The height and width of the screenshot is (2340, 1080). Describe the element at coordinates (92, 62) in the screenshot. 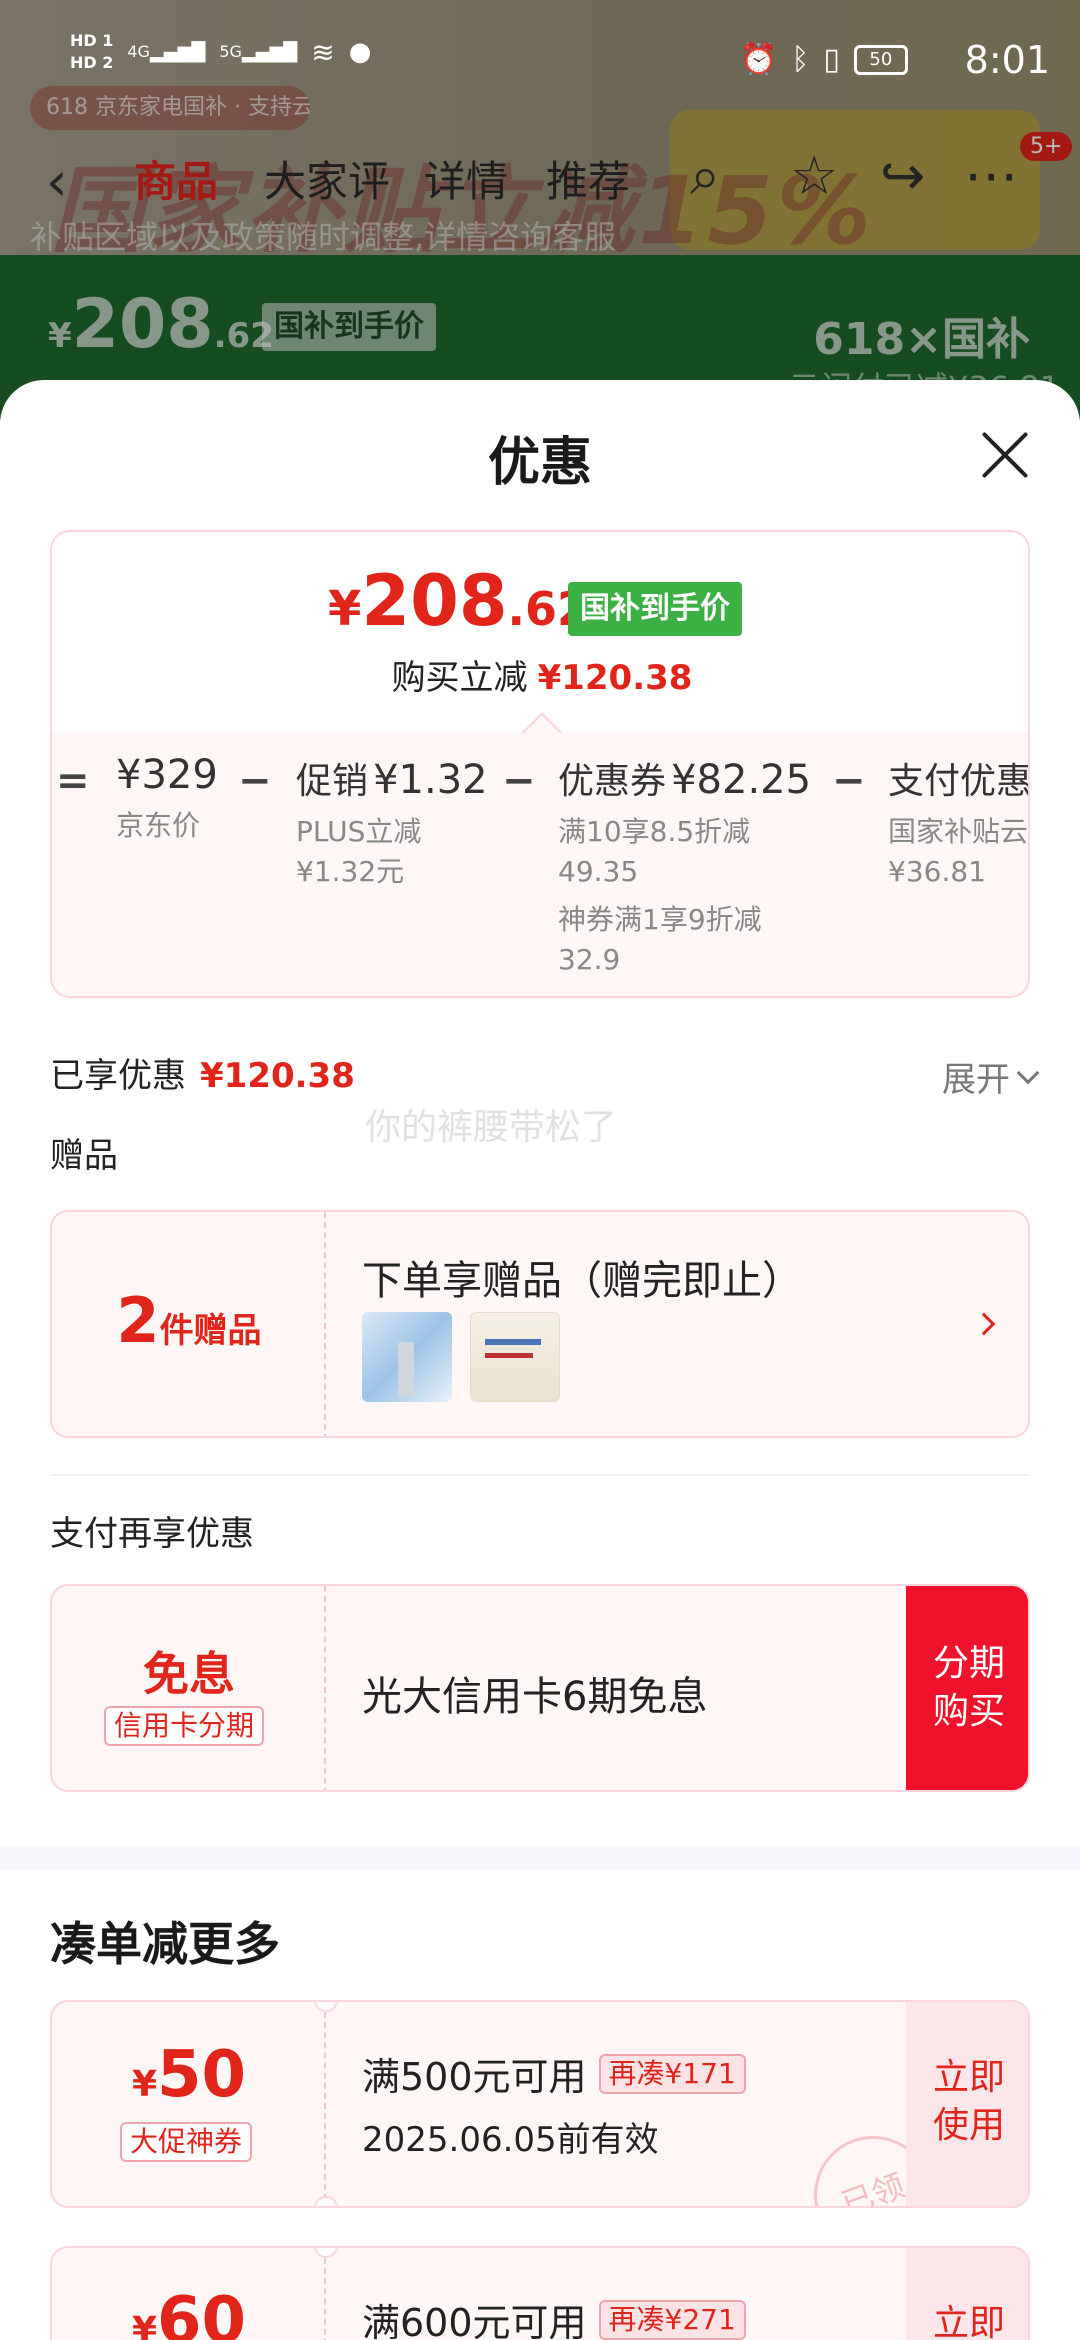

I see `hd2-indicator: HD 2` at that location.